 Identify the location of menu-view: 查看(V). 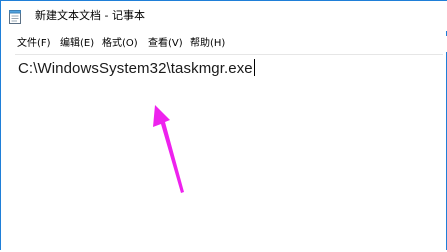
(165, 43).